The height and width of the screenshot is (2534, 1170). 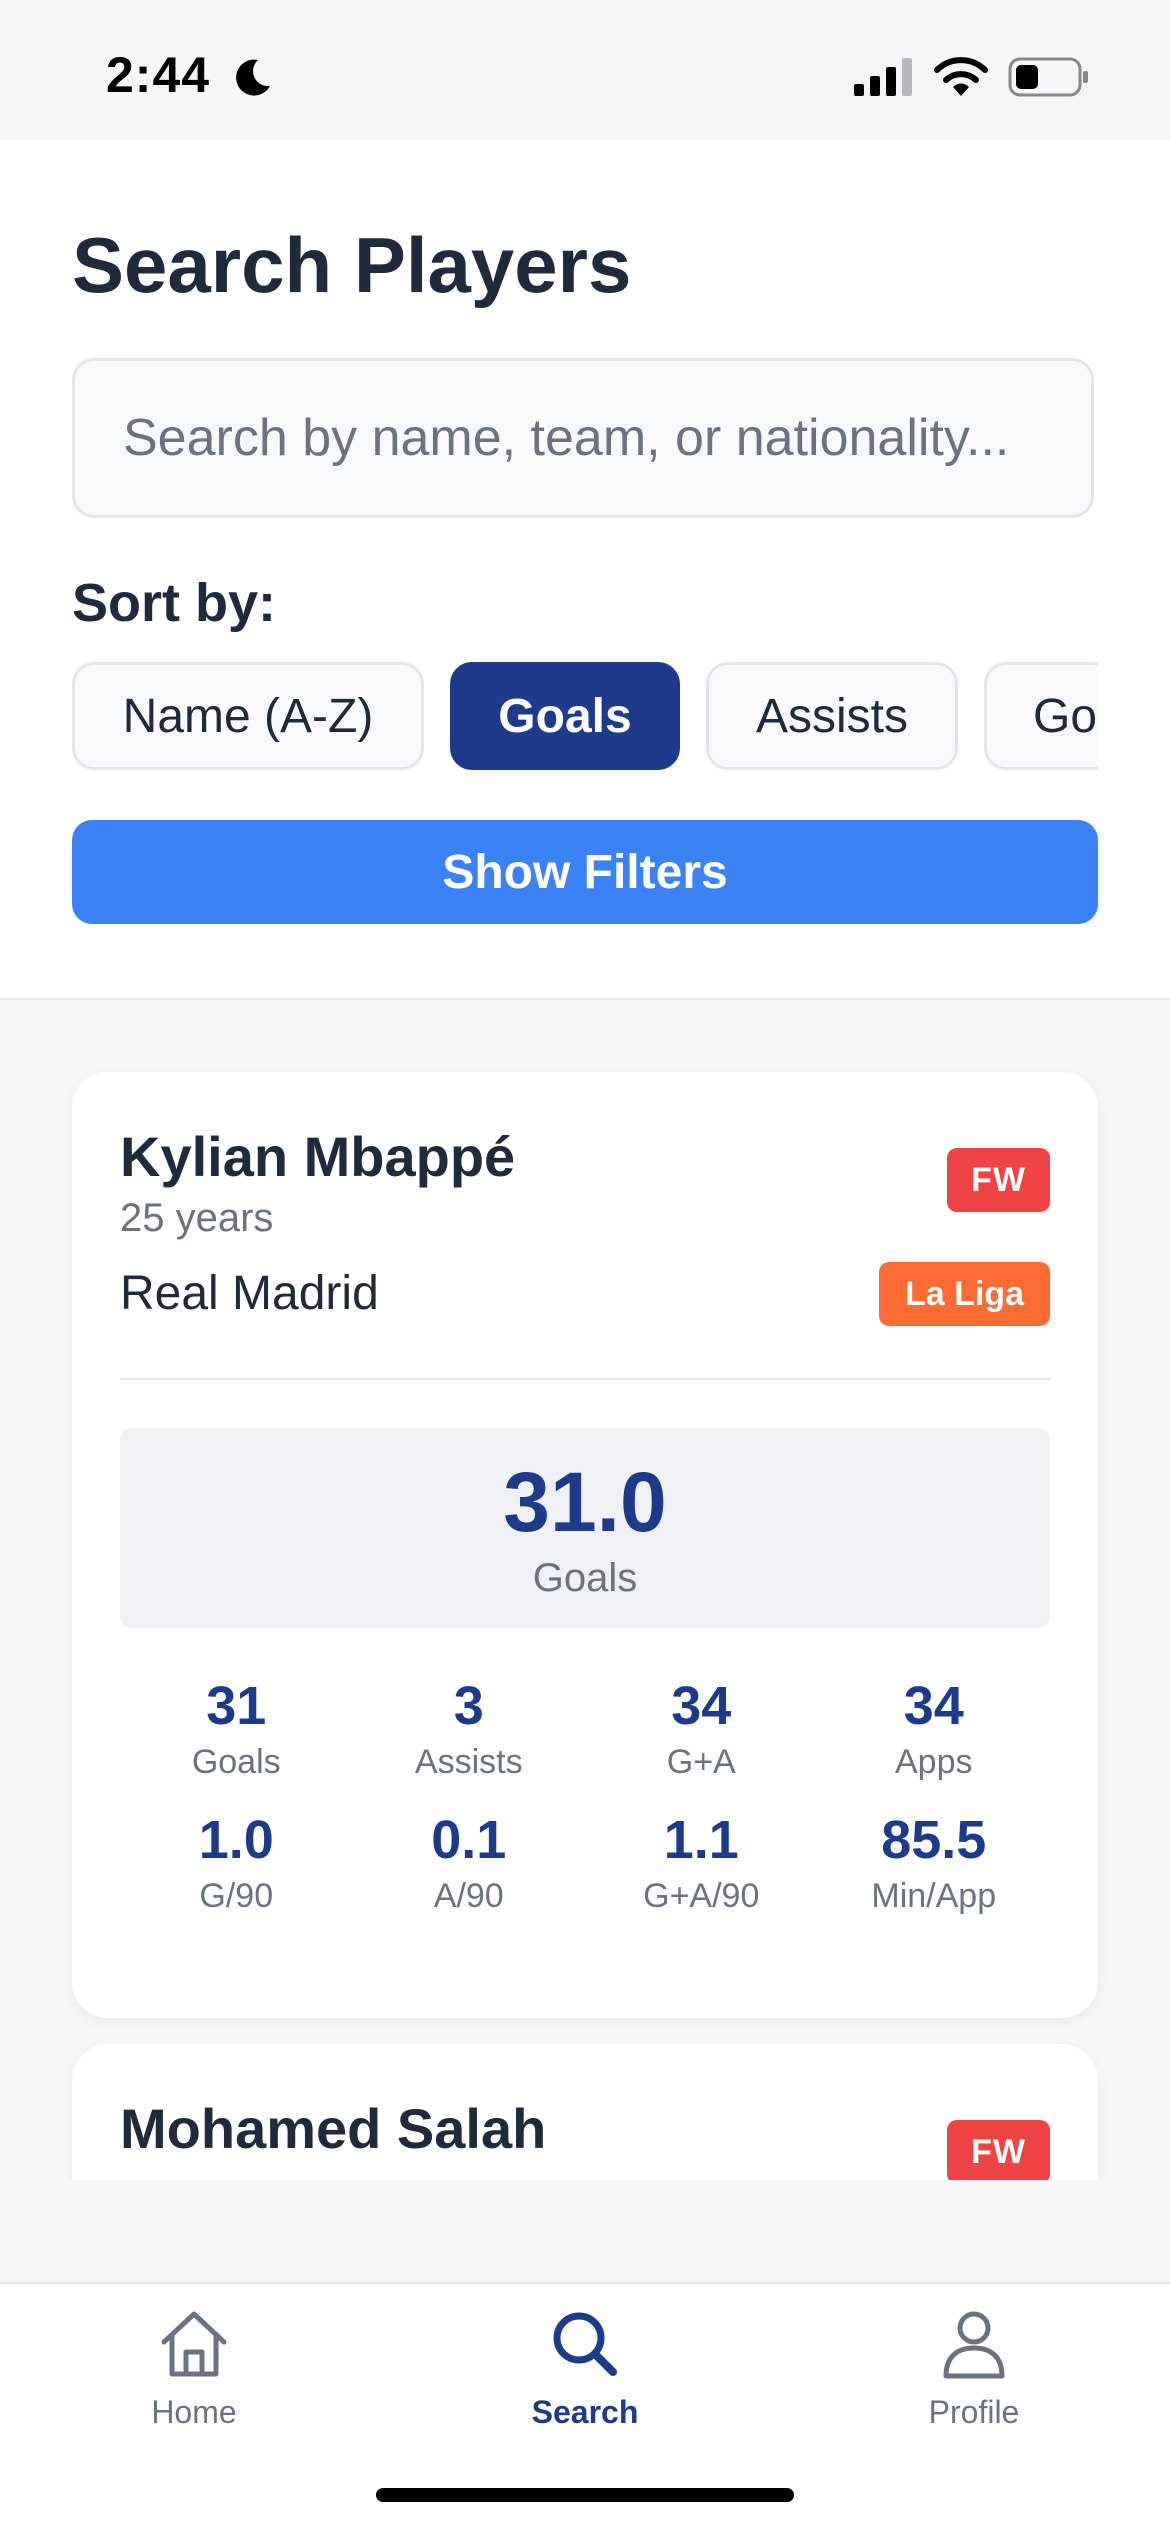 I want to click on stat-label: G/90, so click(x=236, y=1896).